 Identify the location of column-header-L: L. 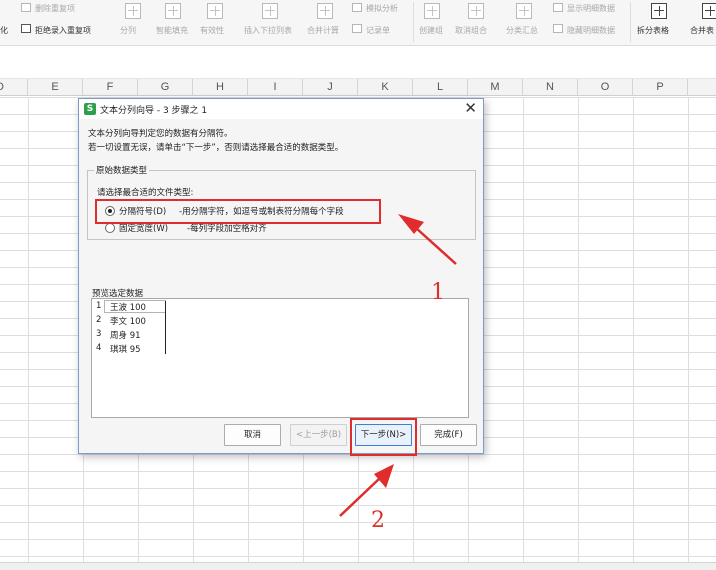
(440, 87).